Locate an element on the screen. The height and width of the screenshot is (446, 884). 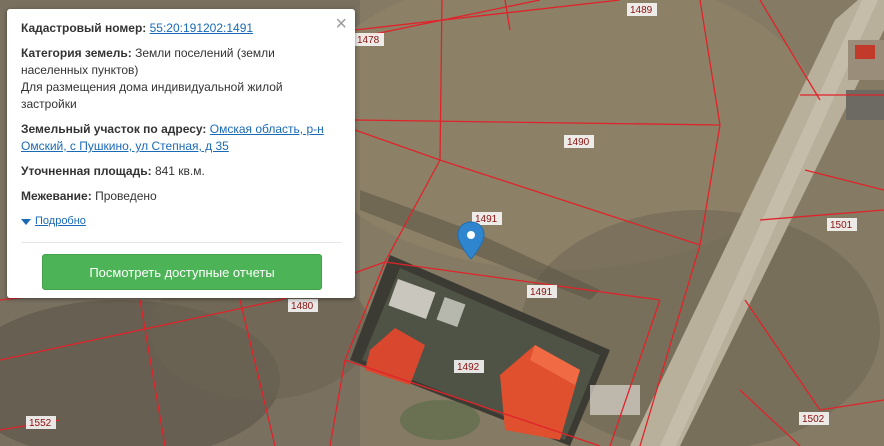
survey-row: Межевание: Проведено is located at coordinates (181, 196).